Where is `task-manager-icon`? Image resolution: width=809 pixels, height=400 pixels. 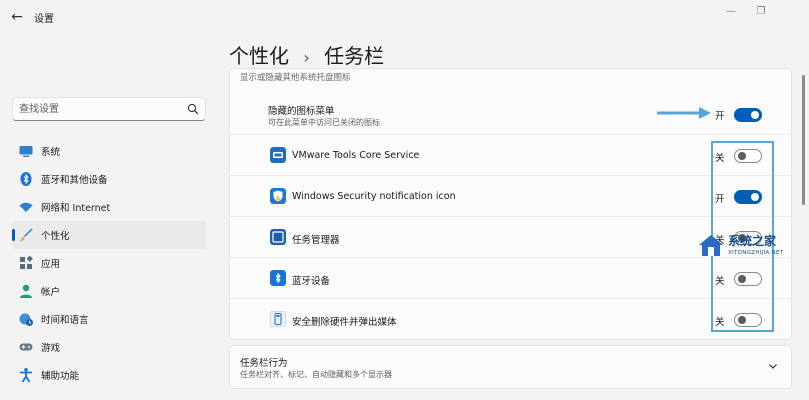 task-manager-icon is located at coordinates (278, 237).